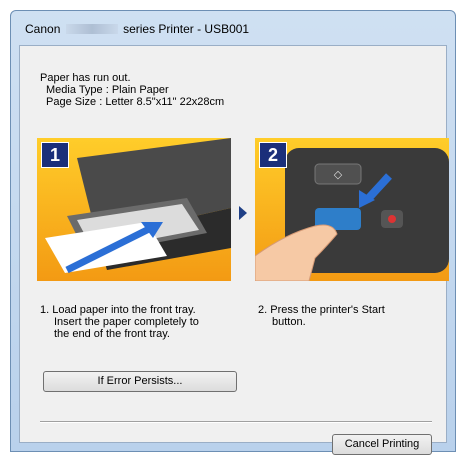 The height and width of the screenshot is (462, 468). Describe the element at coordinates (112, 334) in the screenshot. I see `step-1-line: the end of the front tray.` at that location.